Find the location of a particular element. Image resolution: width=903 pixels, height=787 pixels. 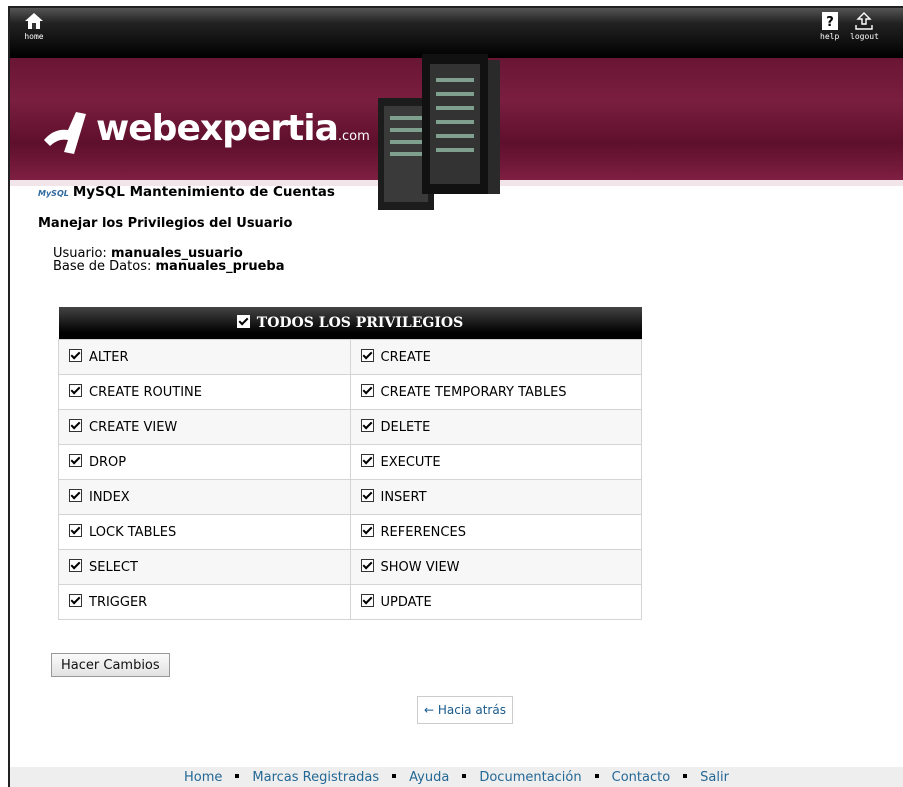

app-title-text: MySQL Mantenimiento de Cuentas is located at coordinates (203, 192).